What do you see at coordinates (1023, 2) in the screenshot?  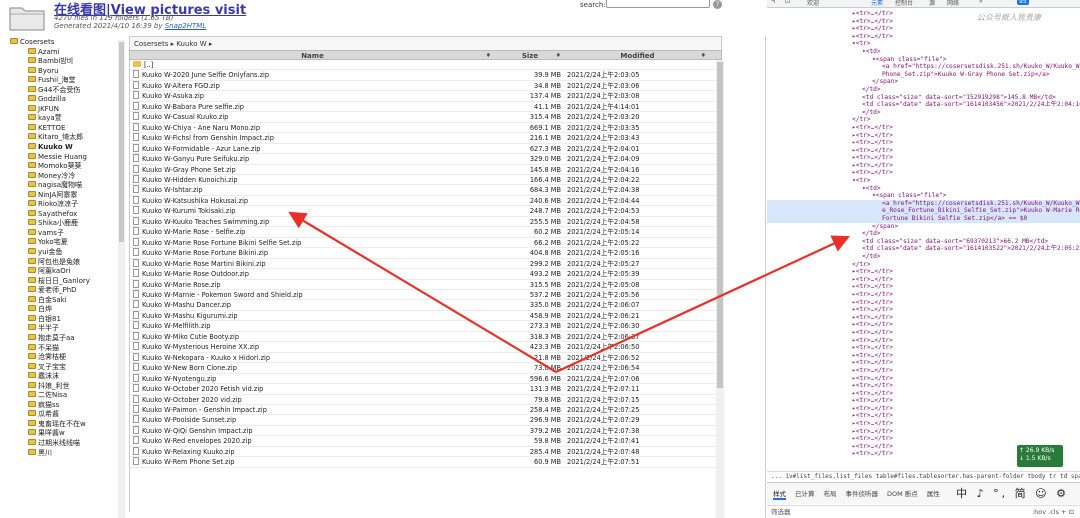 I see `error-count-badge: 95` at bounding box center [1023, 2].